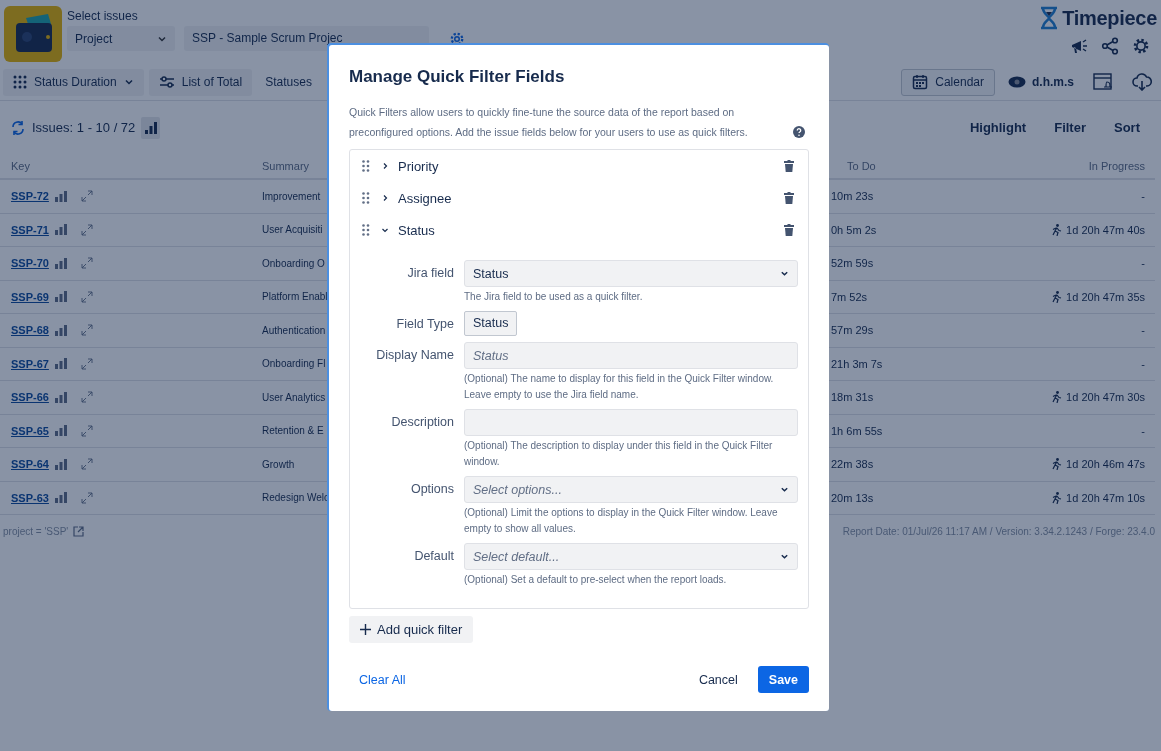  Describe the element at coordinates (631, 422) in the screenshot. I see `text-input-field` at that location.